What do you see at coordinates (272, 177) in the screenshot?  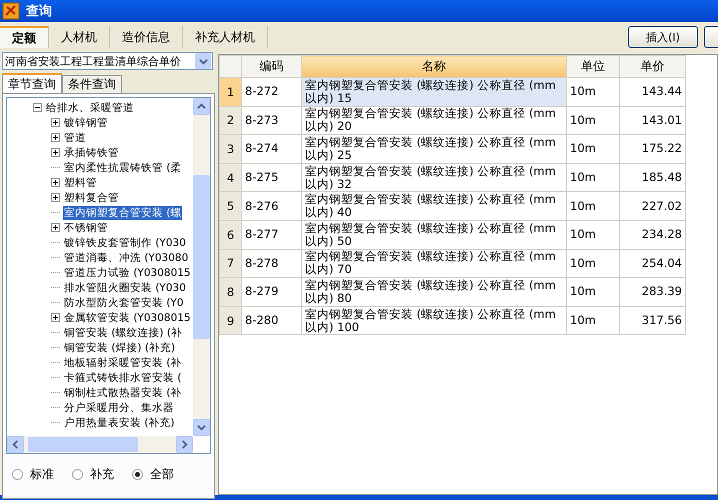 I see `table-cell: 8-275` at bounding box center [272, 177].